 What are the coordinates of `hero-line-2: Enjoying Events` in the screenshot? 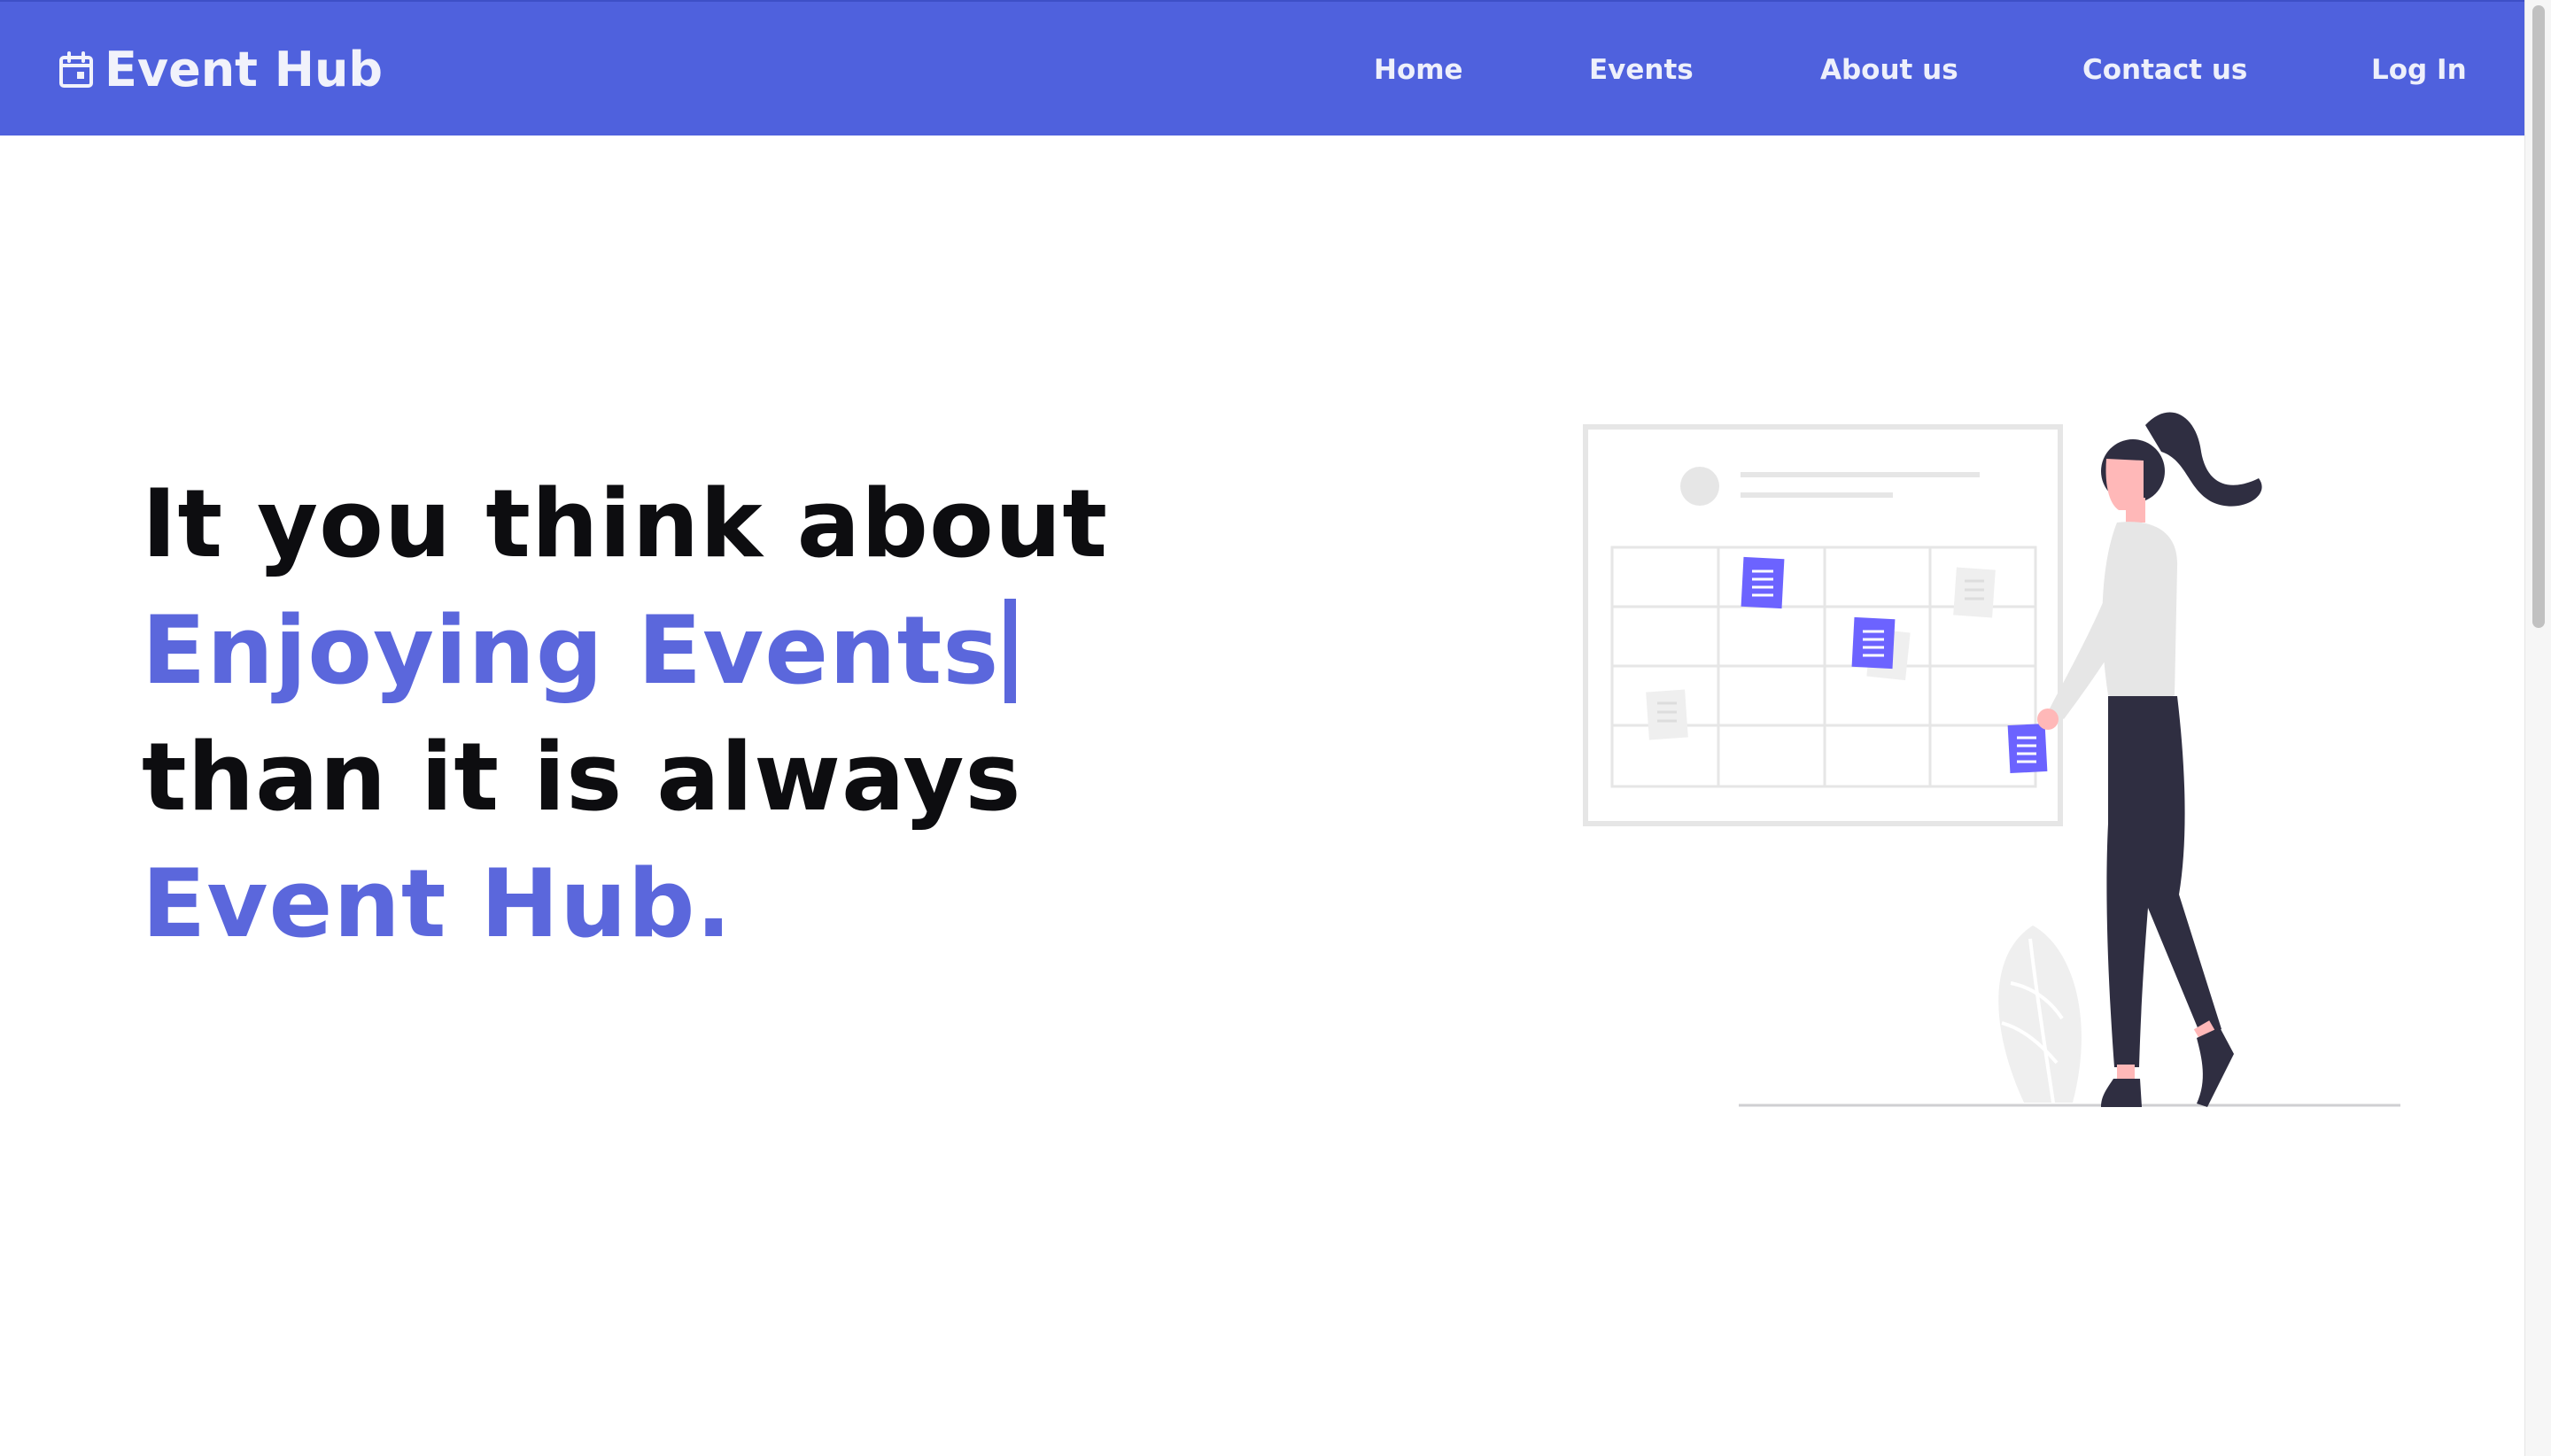 It's located at (673, 650).